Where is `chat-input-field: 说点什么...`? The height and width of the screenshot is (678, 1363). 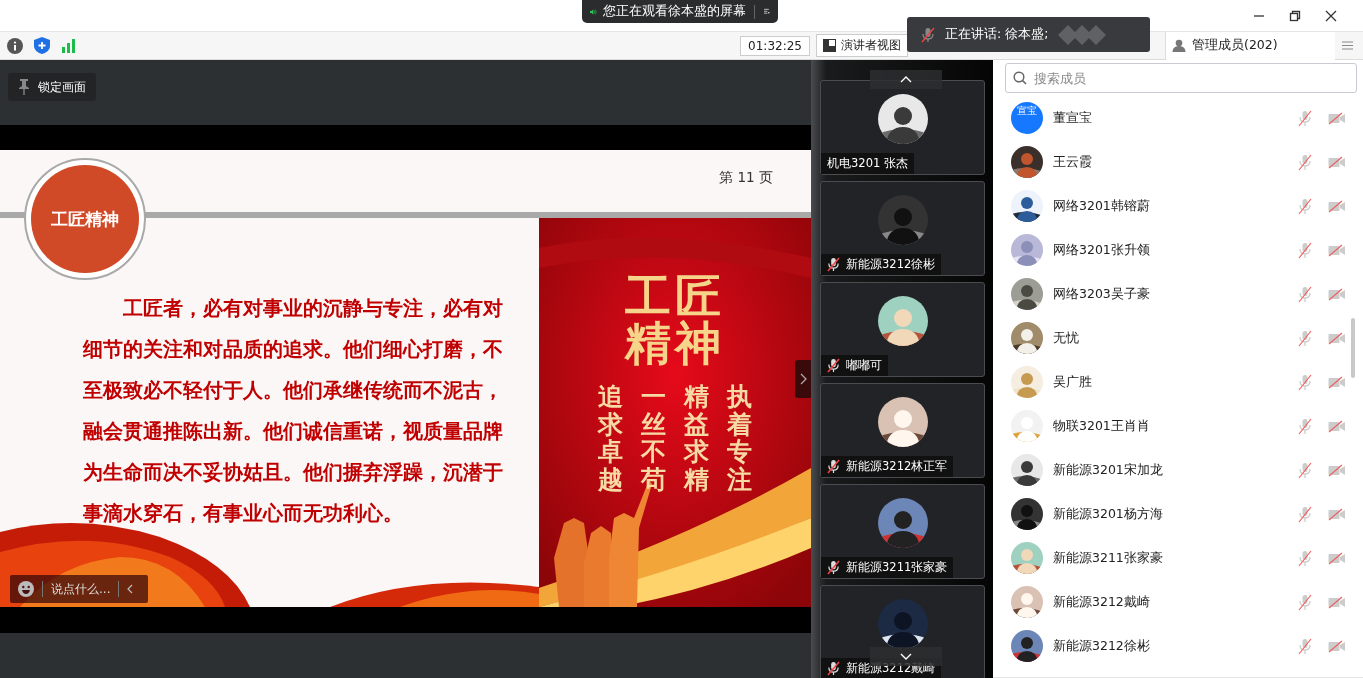
chat-input-field: 说点什么... is located at coordinates (79, 589).